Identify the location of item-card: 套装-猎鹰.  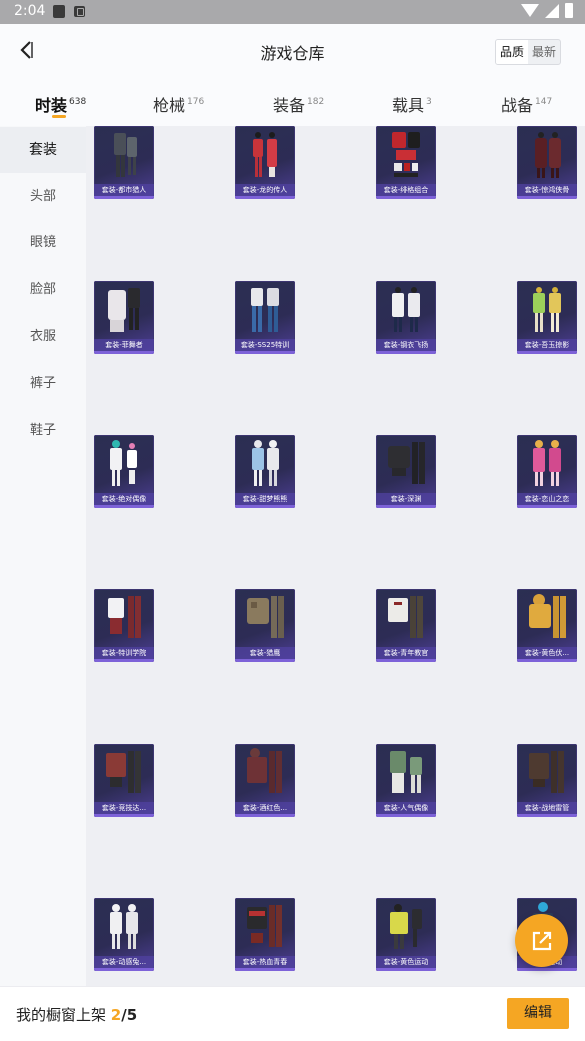
(265, 625).